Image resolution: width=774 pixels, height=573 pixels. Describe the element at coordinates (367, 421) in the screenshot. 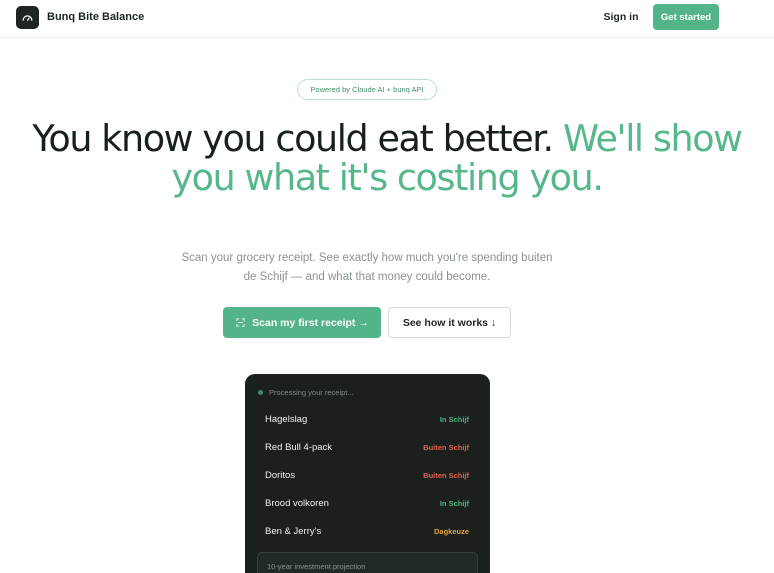

I see `receipt-item: Hagelslag In Schijf` at that location.